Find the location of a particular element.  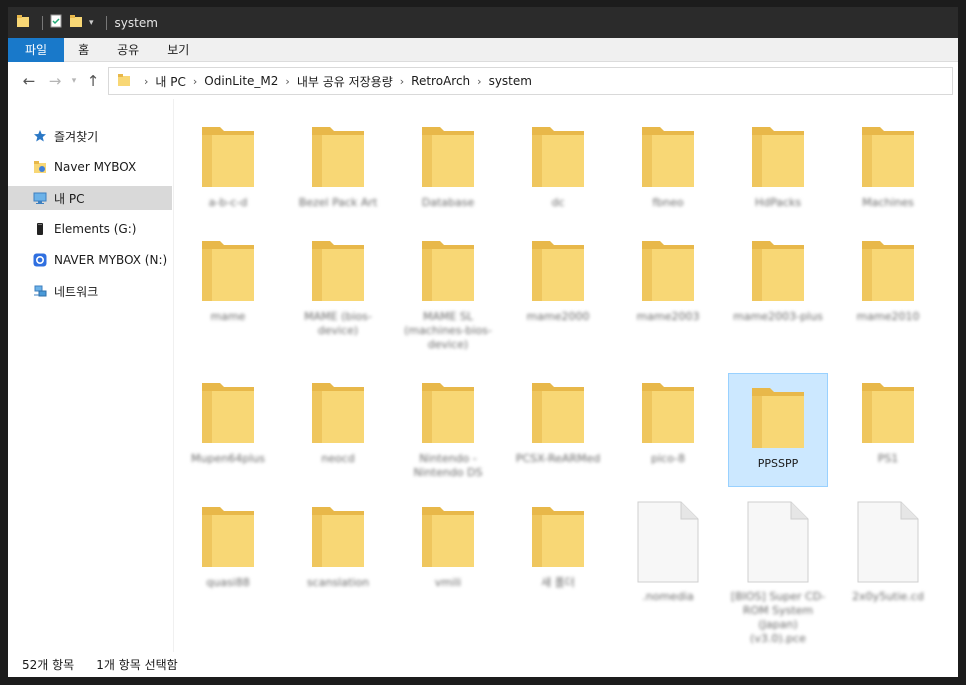

new-folder-icon is located at coordinates (76, 22).